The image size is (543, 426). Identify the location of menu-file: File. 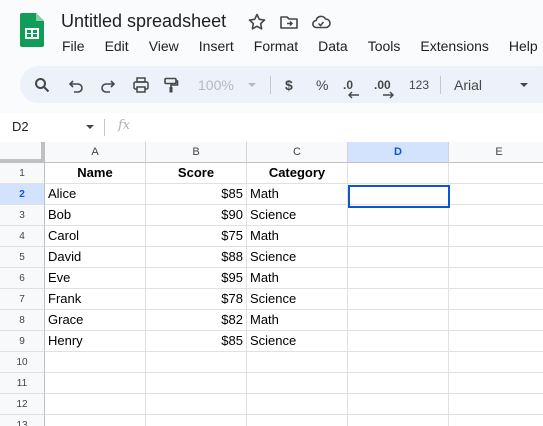
(73, 46).